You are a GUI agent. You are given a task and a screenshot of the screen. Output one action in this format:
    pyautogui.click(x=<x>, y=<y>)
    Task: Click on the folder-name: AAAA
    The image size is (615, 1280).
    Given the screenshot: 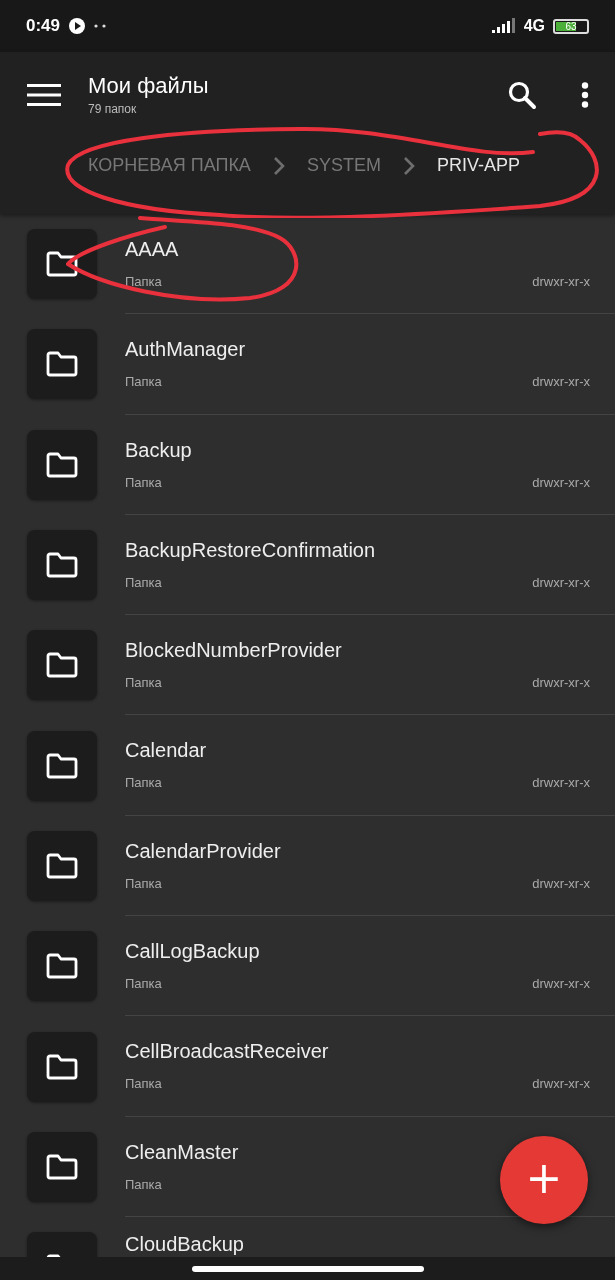 What is the action you would take?
    pyautogui.click(x=152, y=249)
    